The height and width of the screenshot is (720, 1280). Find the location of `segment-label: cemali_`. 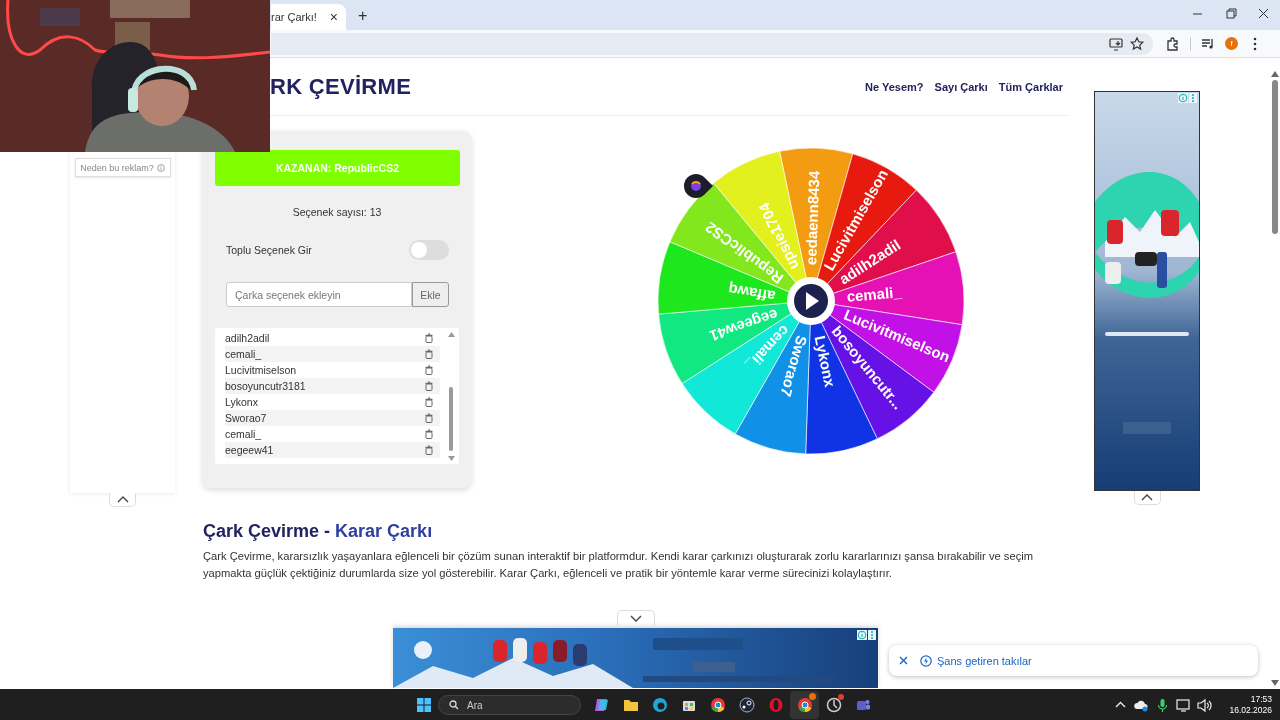

segment-label: cemali_ is located at coordinates (874, 294).